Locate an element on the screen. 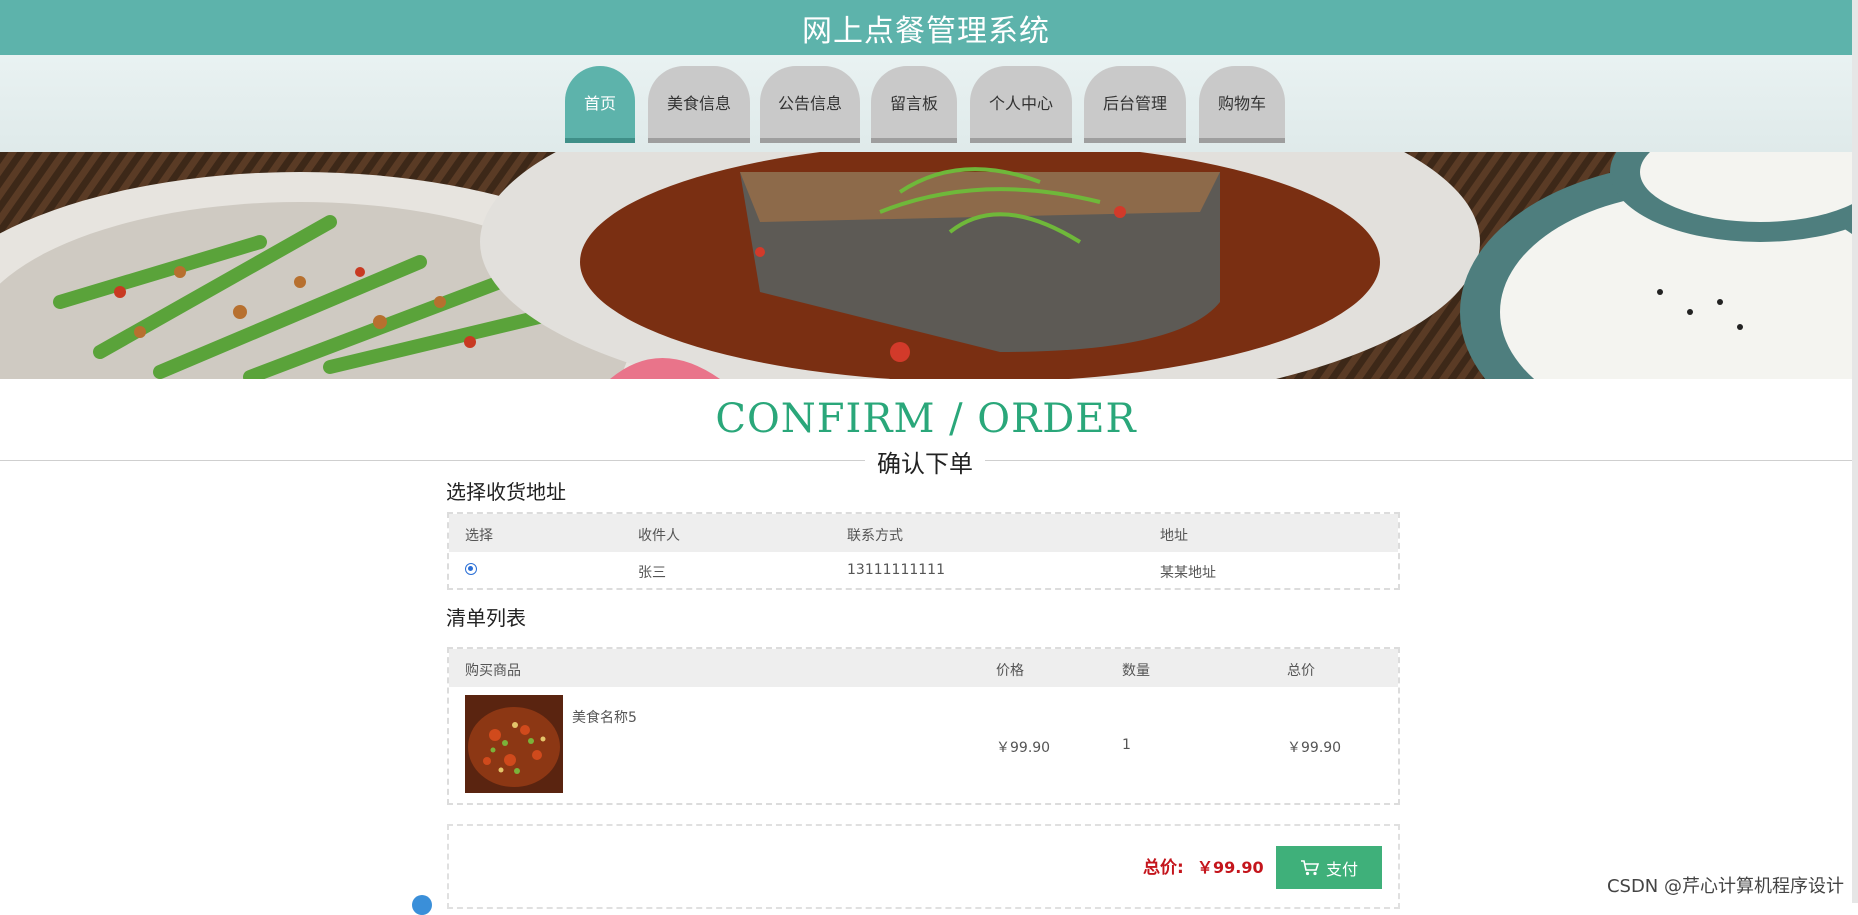 The height and width of the screenshot is (915, 1858). column-header: 价格 is located at coordinates (1010, 671).